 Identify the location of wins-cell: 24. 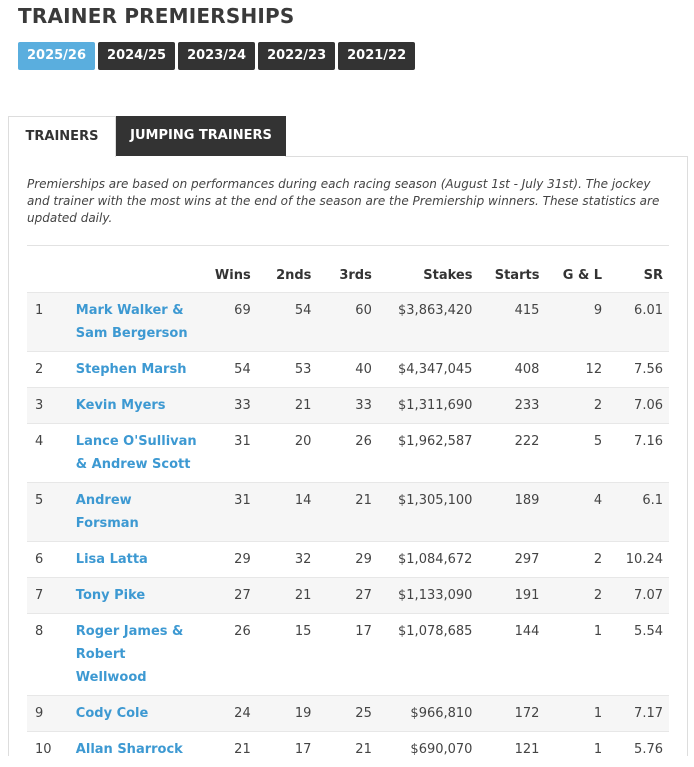
(231, 714).